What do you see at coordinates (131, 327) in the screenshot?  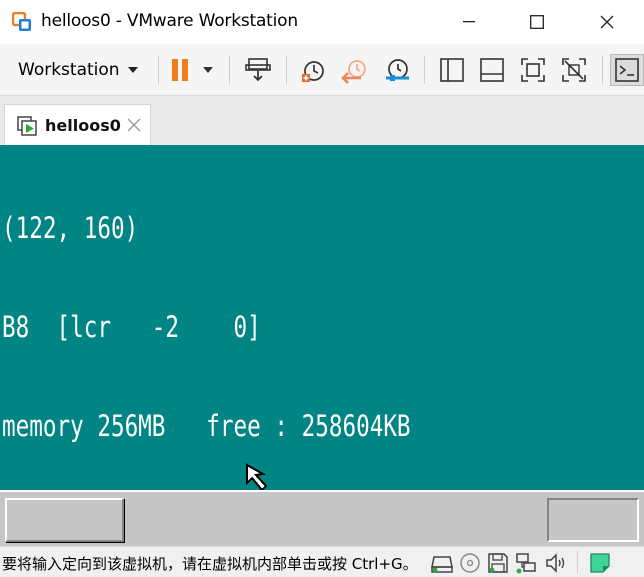 I see `console-line: B8 [lcr -2 0]` at bounding box center [131, 327].